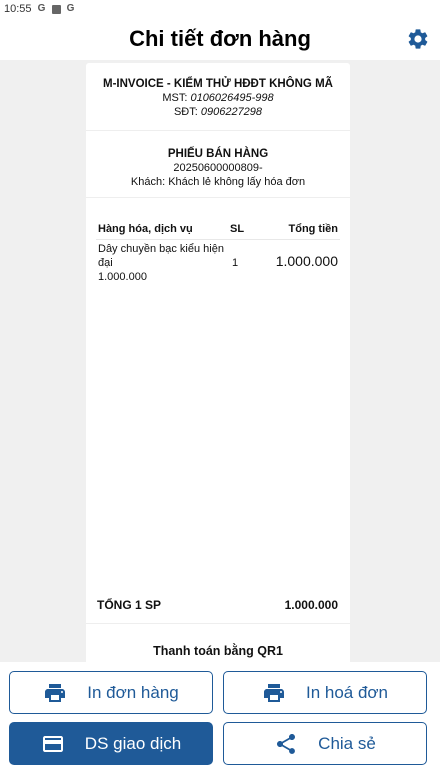 This screenshot has height=779, width=440. Describe the element at coordinates (218, 651) in the screenshot. I see `payment-method: Thanh toán bằng QR1` at that location.